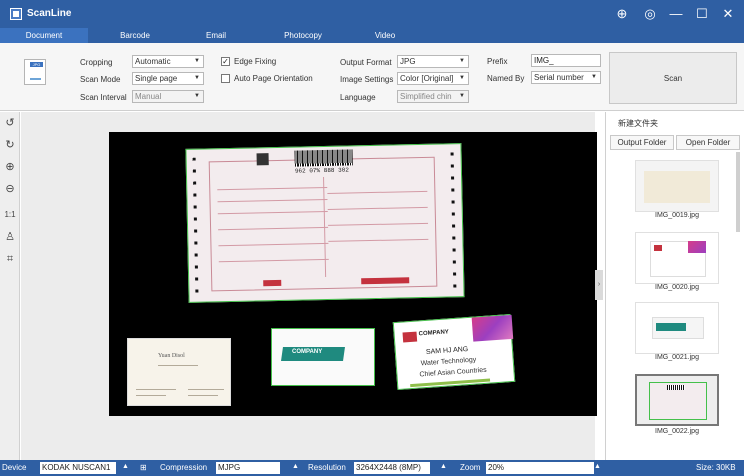 This screenshot has height=476, width=744. Describe the element at coordinates (702, 14) in the screenshot. I see `maximize-button: ☐` at that location.